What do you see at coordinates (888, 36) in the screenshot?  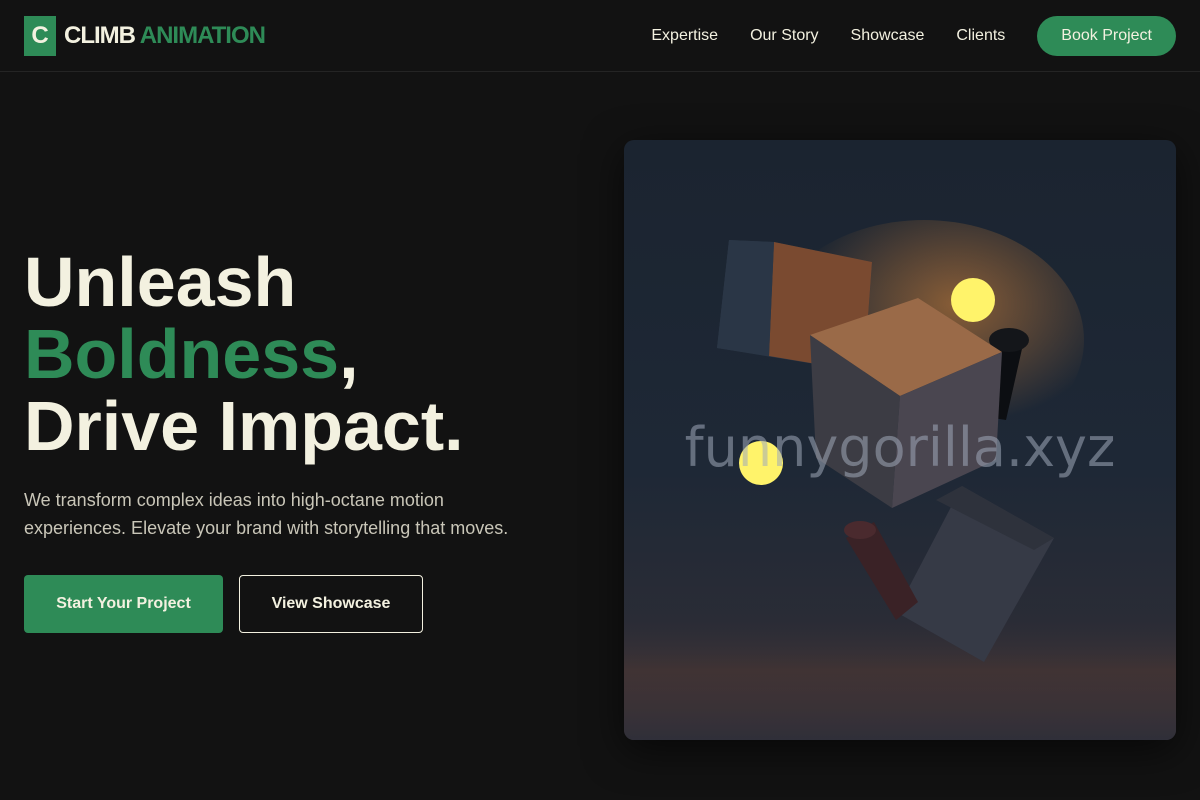 I see `nav-link-showcase: Showcase` at bounding box center [888, 36].